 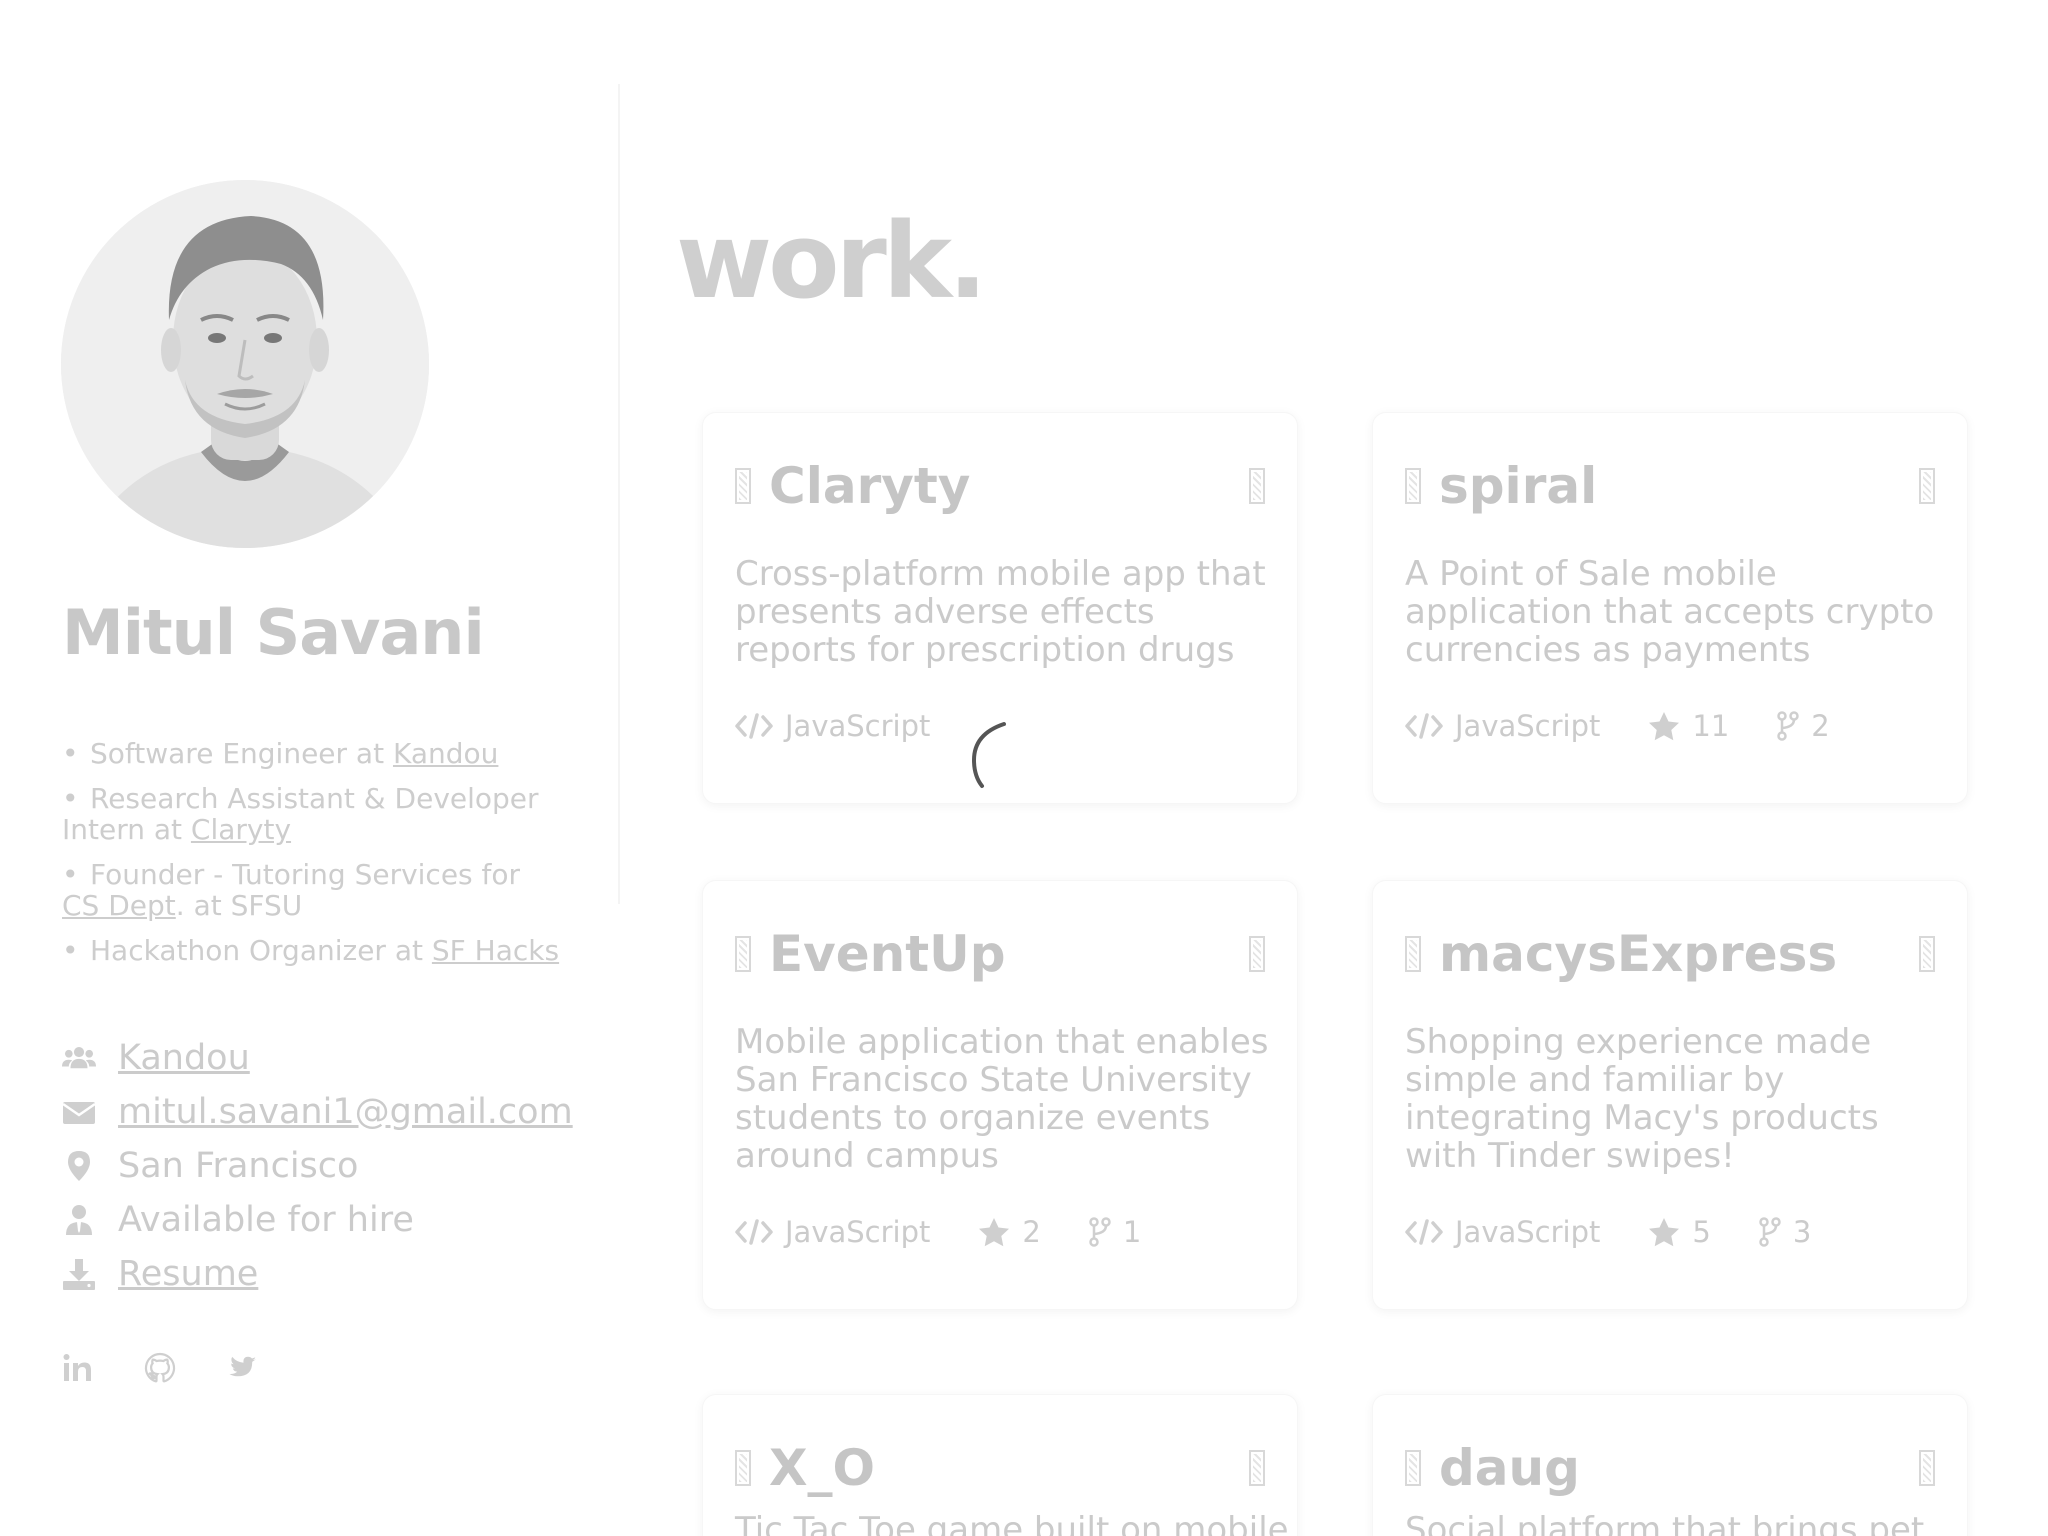 I want to click on forks-count: 1, so click(x=1132, y=1232).